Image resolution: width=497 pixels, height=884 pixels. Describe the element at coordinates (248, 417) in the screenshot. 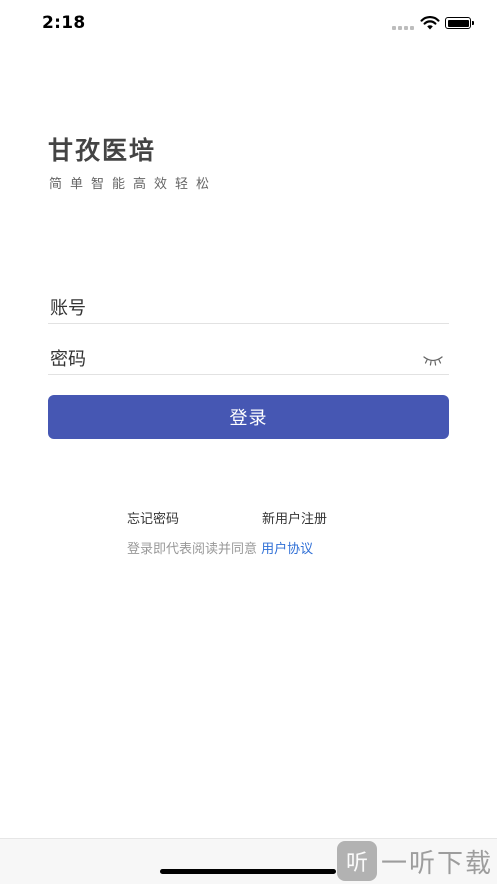

I see `login-button: 登录` at that location.